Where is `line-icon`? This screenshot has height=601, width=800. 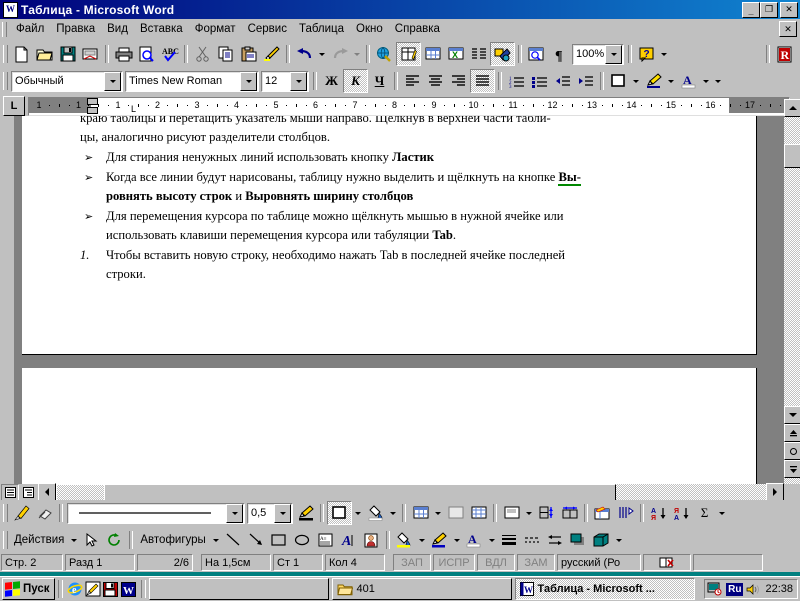
line-icon is located at coordinates (233, 540).